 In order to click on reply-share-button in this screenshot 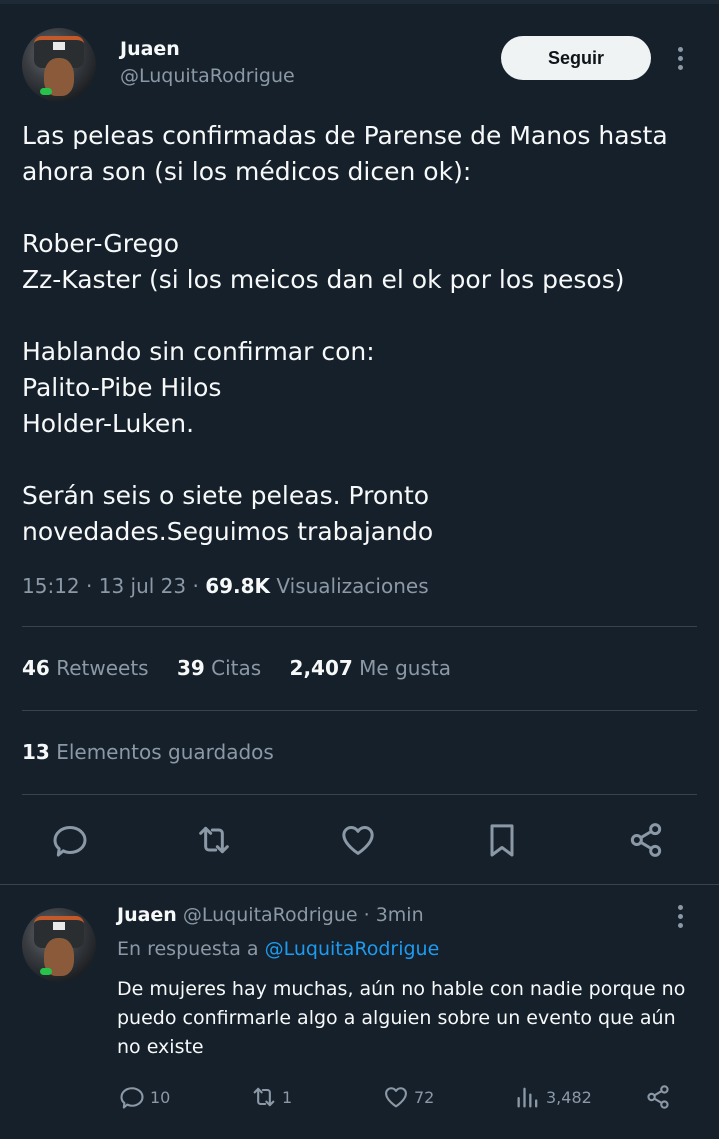, I will do `click(660, 1097)`.